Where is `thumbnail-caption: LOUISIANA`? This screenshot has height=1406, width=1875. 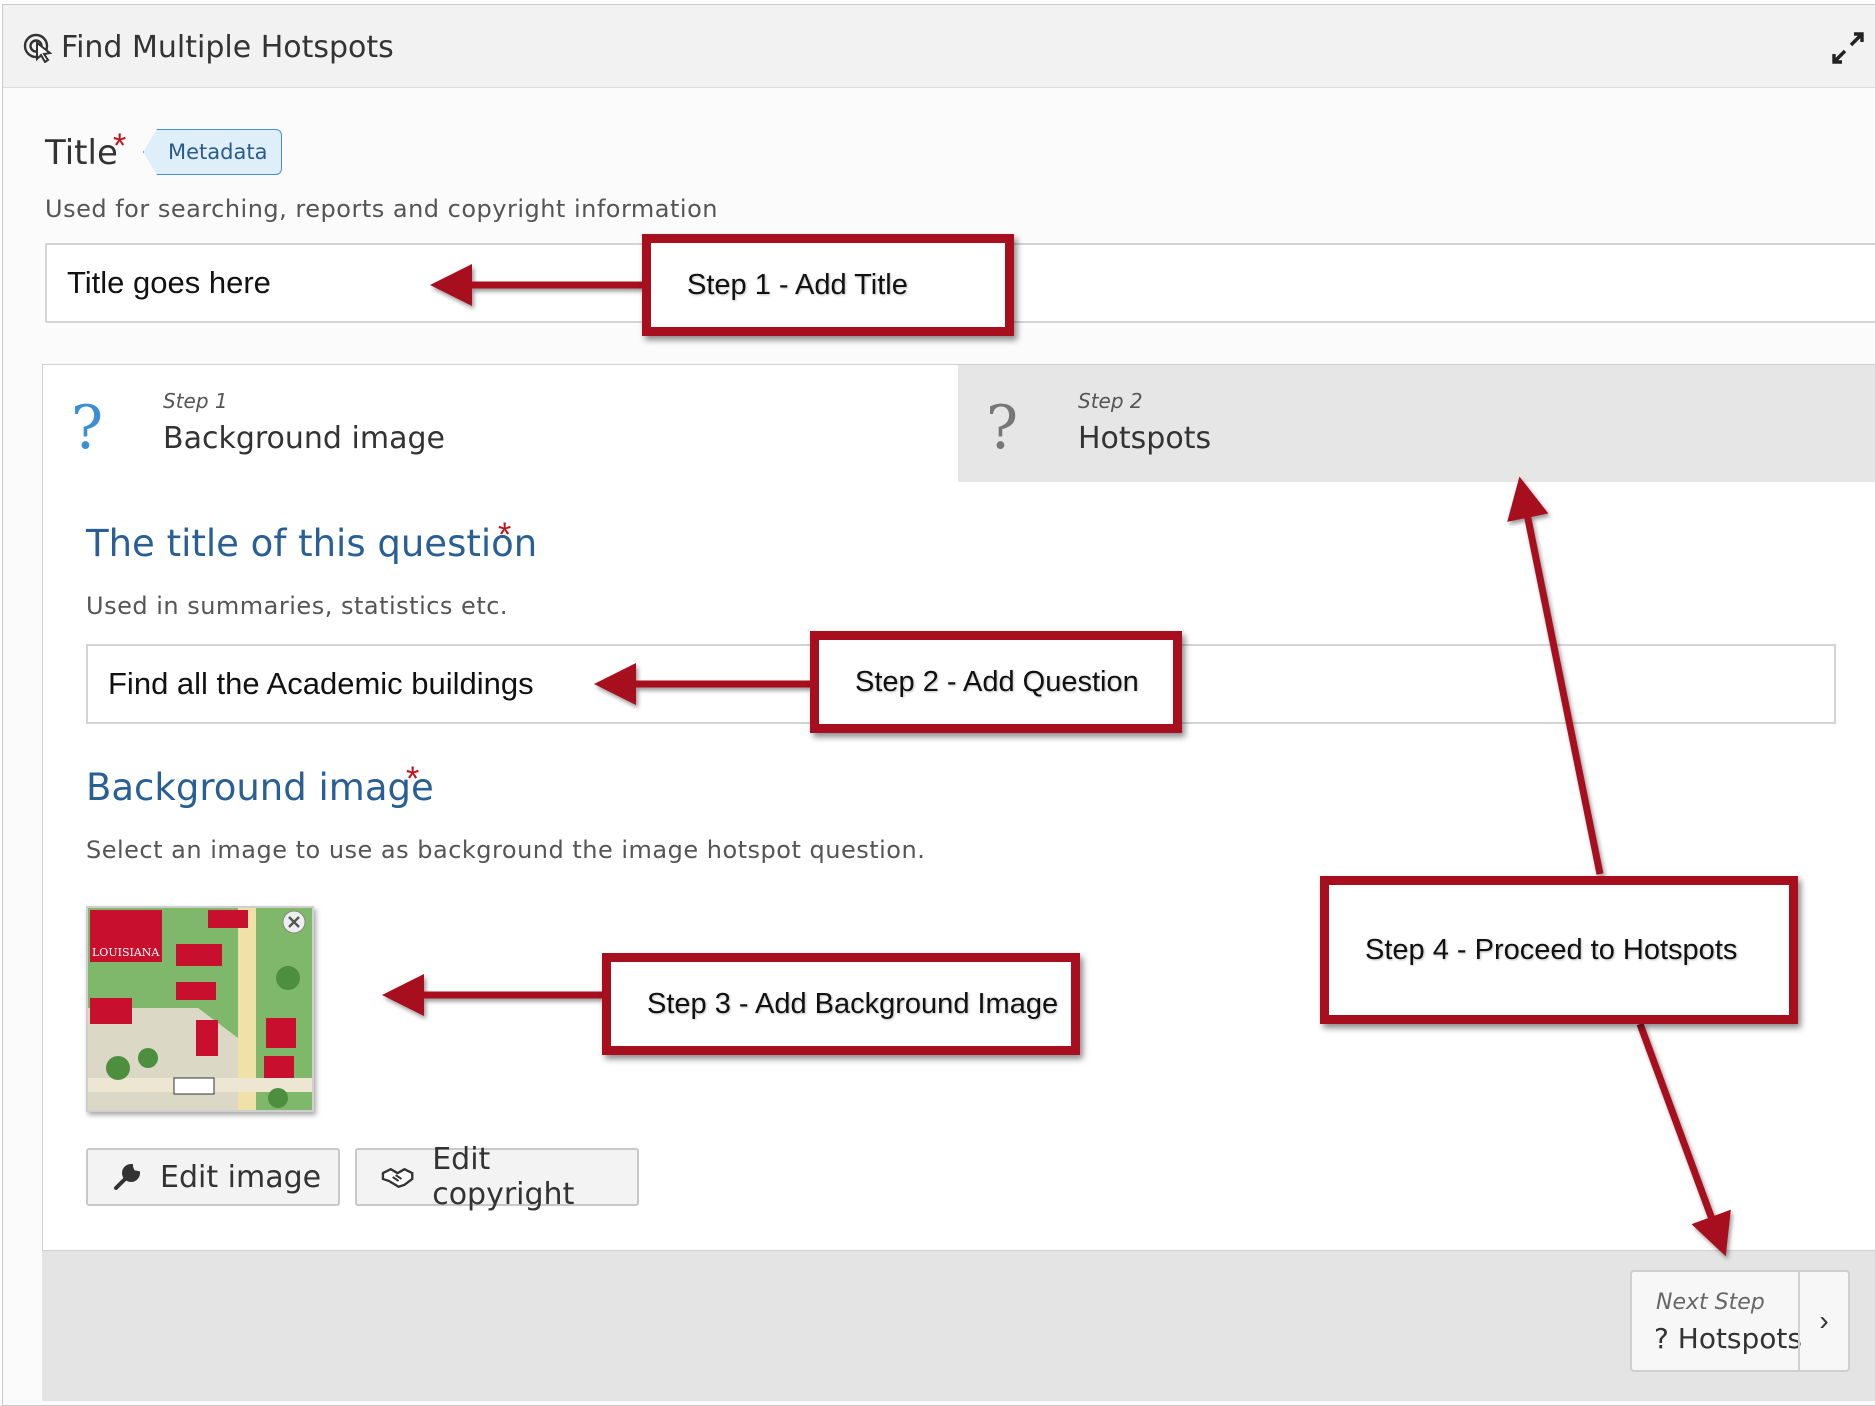
thumbnail-caption: LOUISIANA is located at coordinates (126, 952).